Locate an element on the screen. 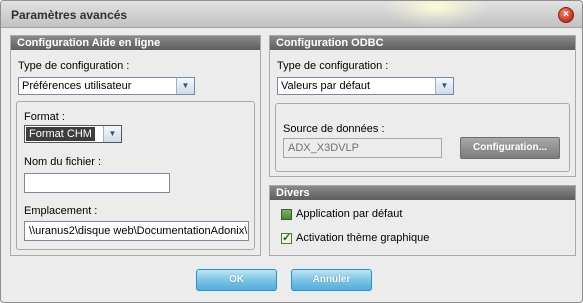 Image resolution: width=583 pixels, height=303 pixels. odbc-config-type-select: Valeurs par défaut ▼ is located at coordinates (365, 86).